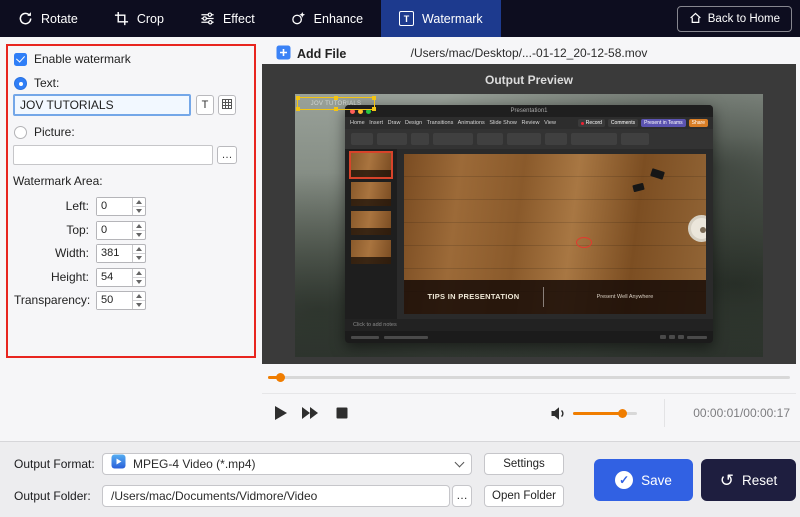 The height and width of the screenshot is (517, 800). What do you see at coordinates (121, 18) in the screenshot?
I see `crop-icon` at bounding box center [121, 18].